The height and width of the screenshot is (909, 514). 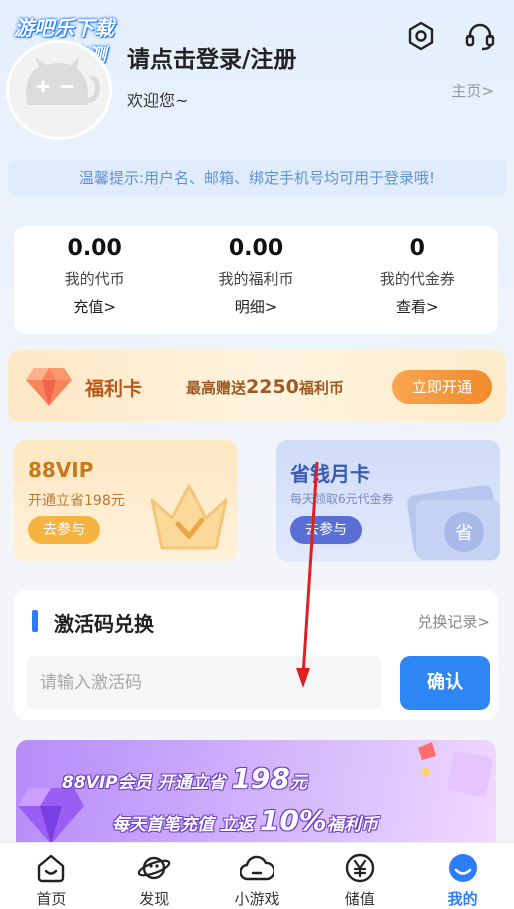 What do you see at coordinates (204, 683) in the screenshot?
I see `activation-code-input` at bounding box center [204, 683].